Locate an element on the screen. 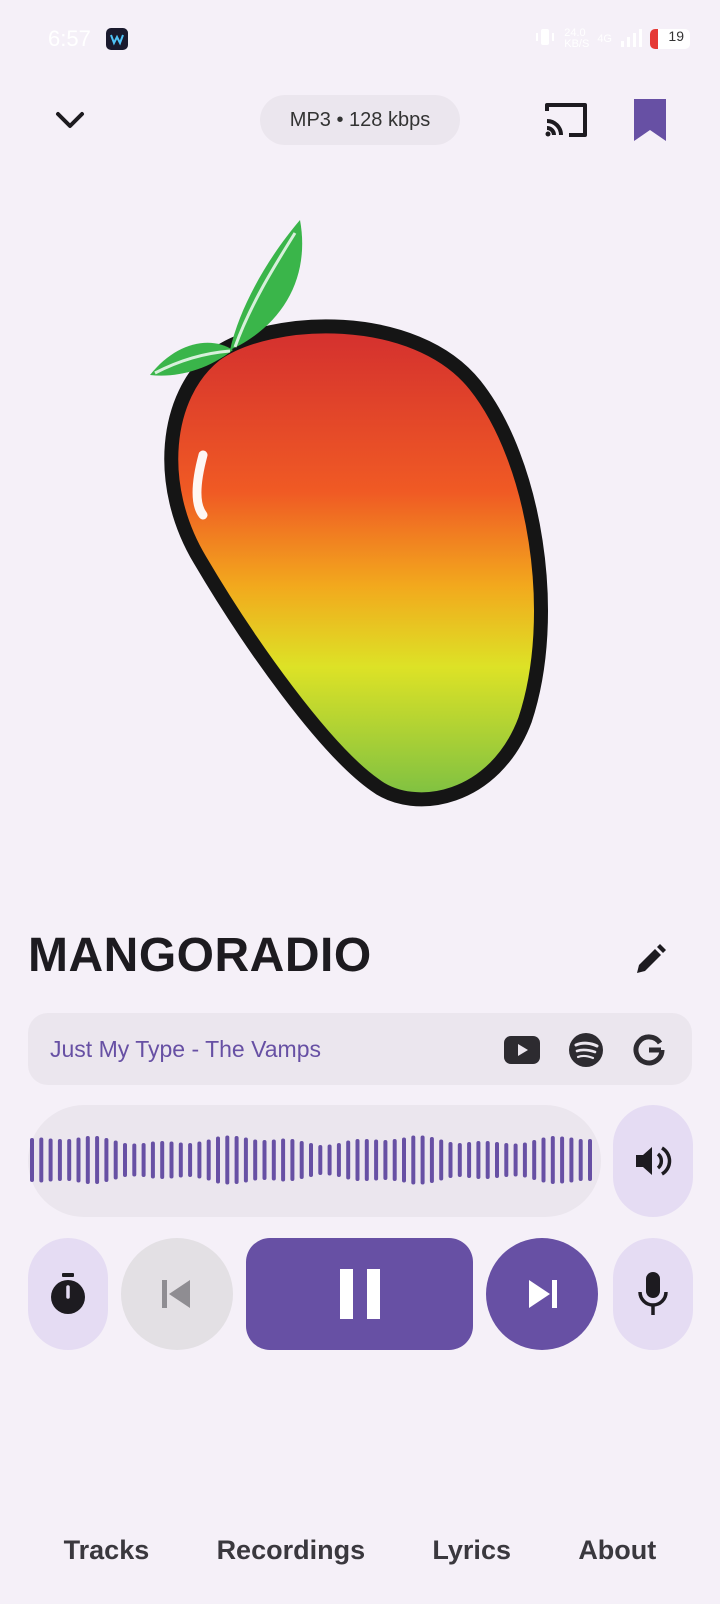  google-icon is located at coordinates (649, 1050).